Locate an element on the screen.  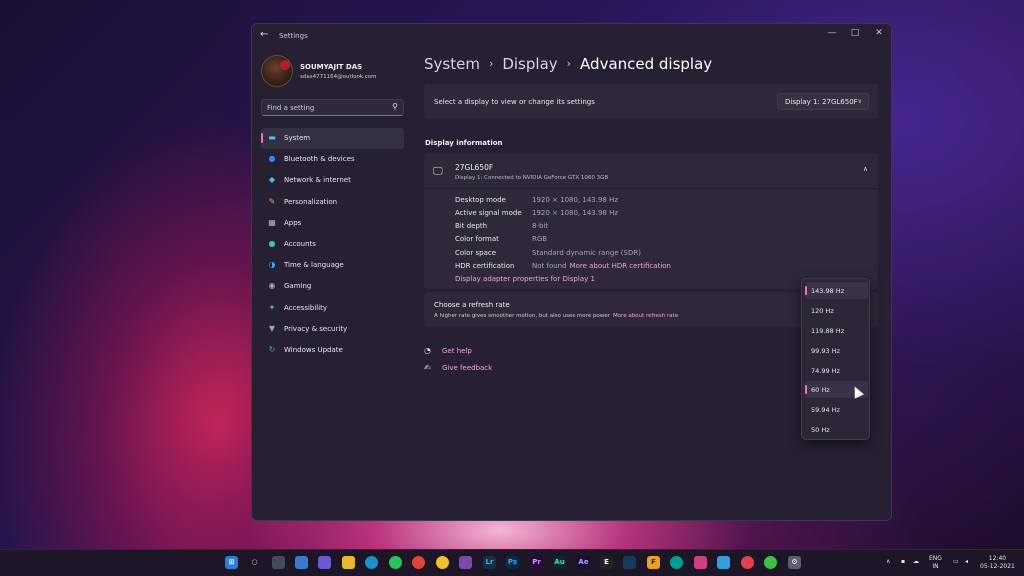
globe-clock-icon: ◑ is located at coordinates (272, 265).